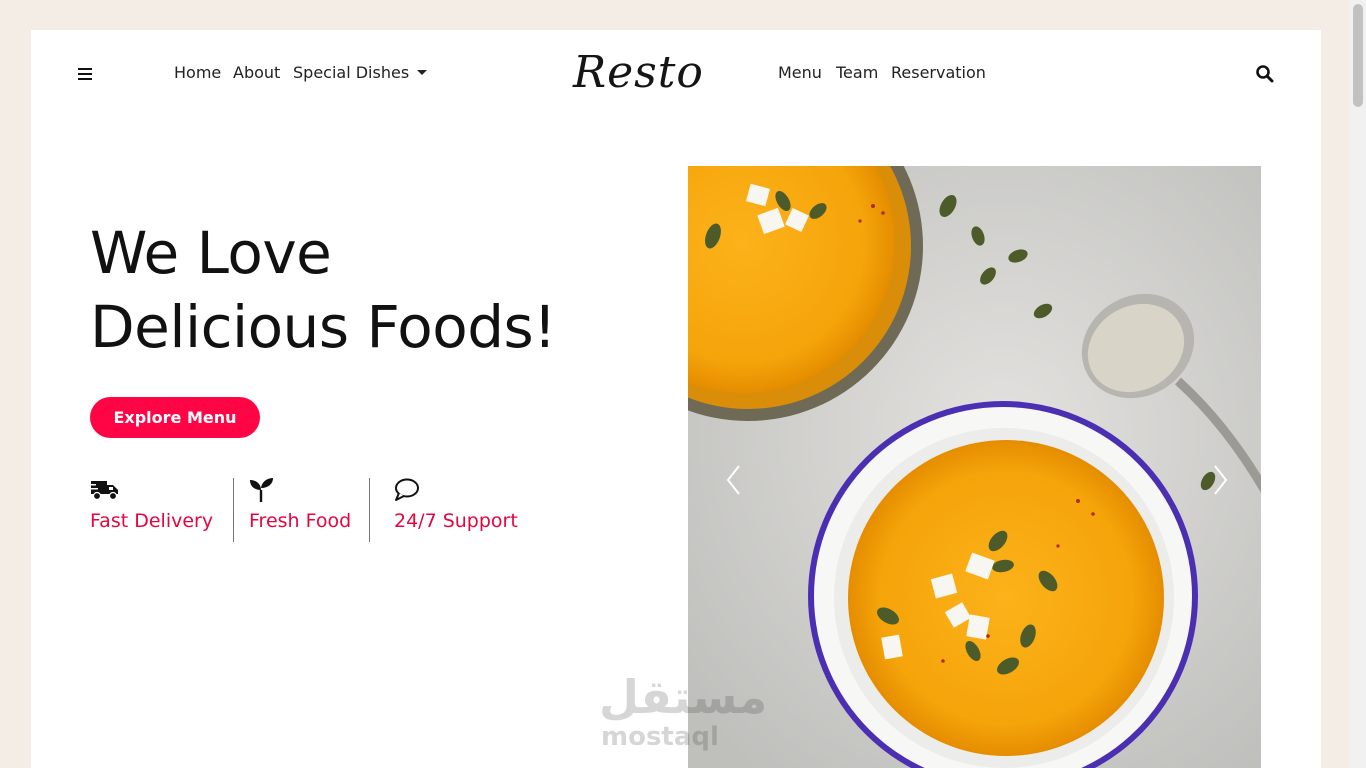  What do you see at coordinates (1220, 480) in the screenshot?
I see `carousel-next-arrow-icon` at bounding box center [1220, 480].